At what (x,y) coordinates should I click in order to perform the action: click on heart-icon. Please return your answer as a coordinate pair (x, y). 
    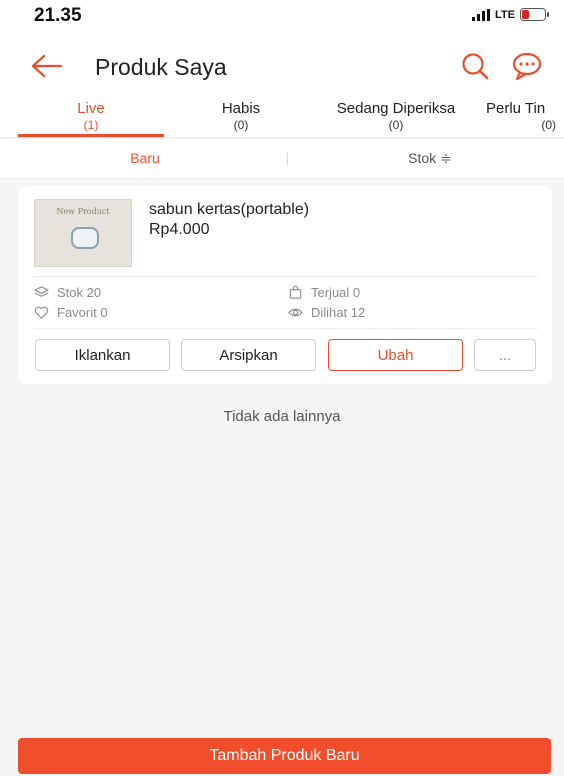
    Looking at the image, I should click on (41, 312).